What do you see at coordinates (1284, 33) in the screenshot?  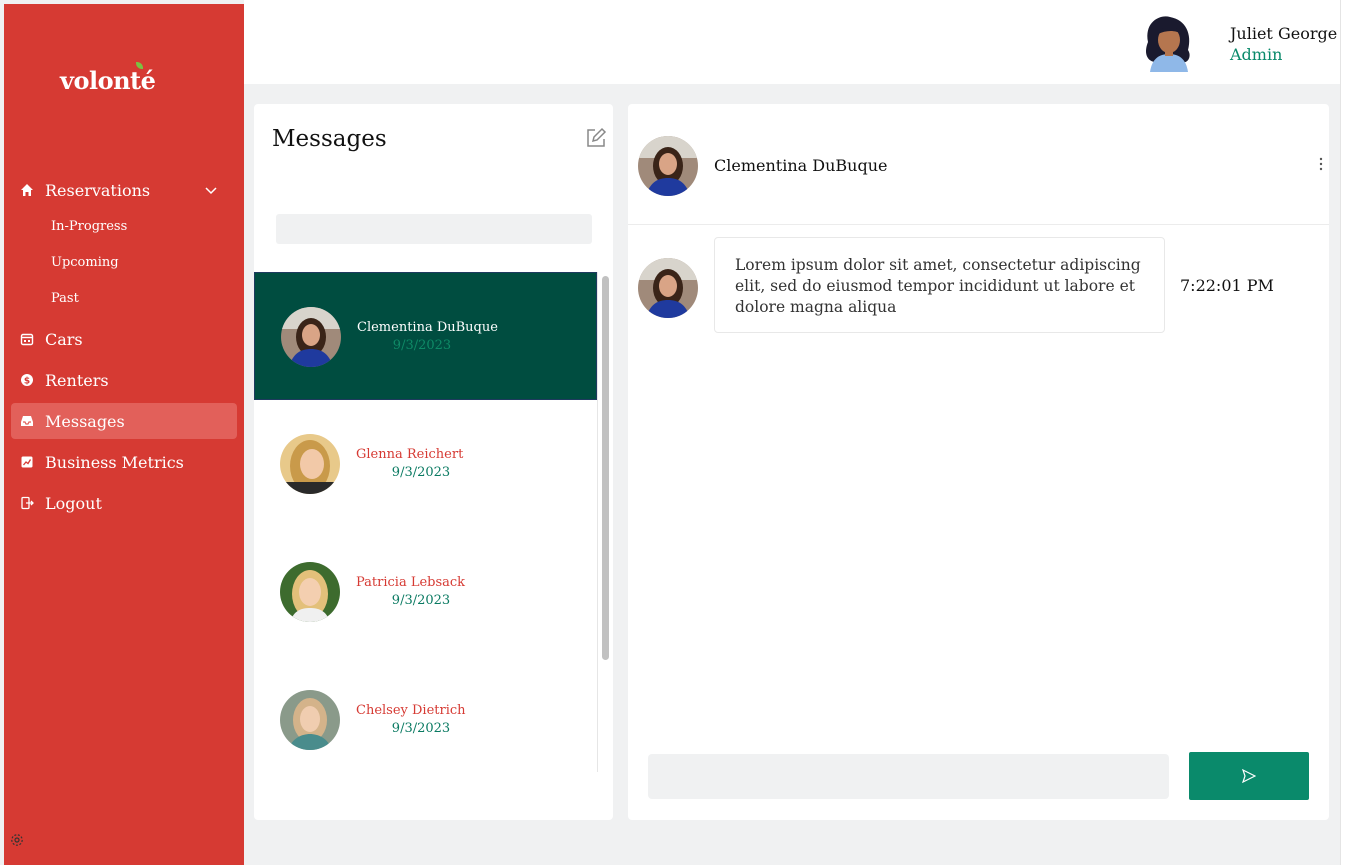 I see `user-name: Juliet George` at bounding box center [1284, 33].